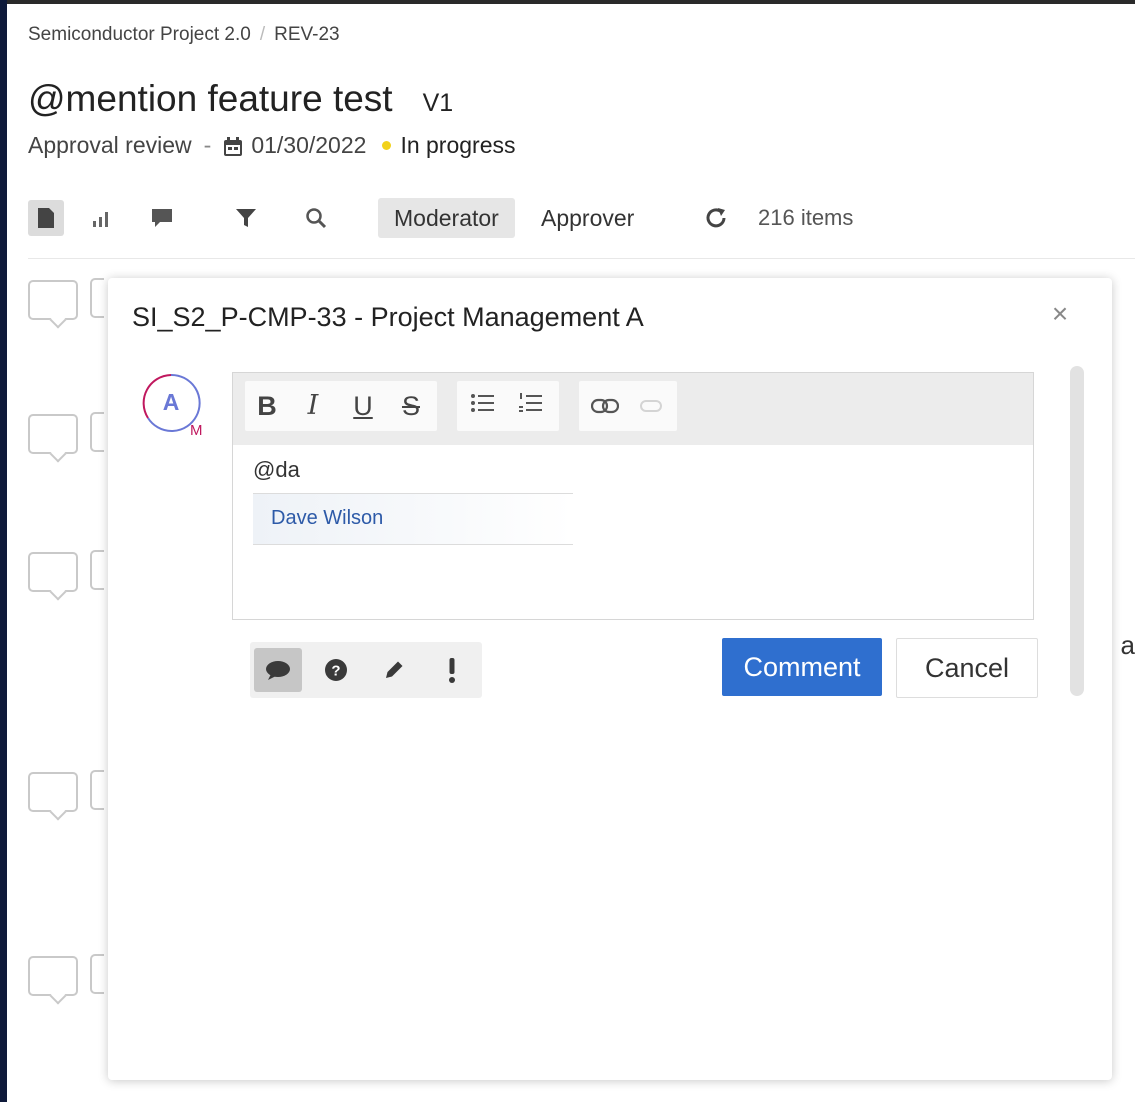 Image resolution: width=1135 pixels, height=1102 pixels. I want to click on text-style-group: B I U S, so click(341, 406).